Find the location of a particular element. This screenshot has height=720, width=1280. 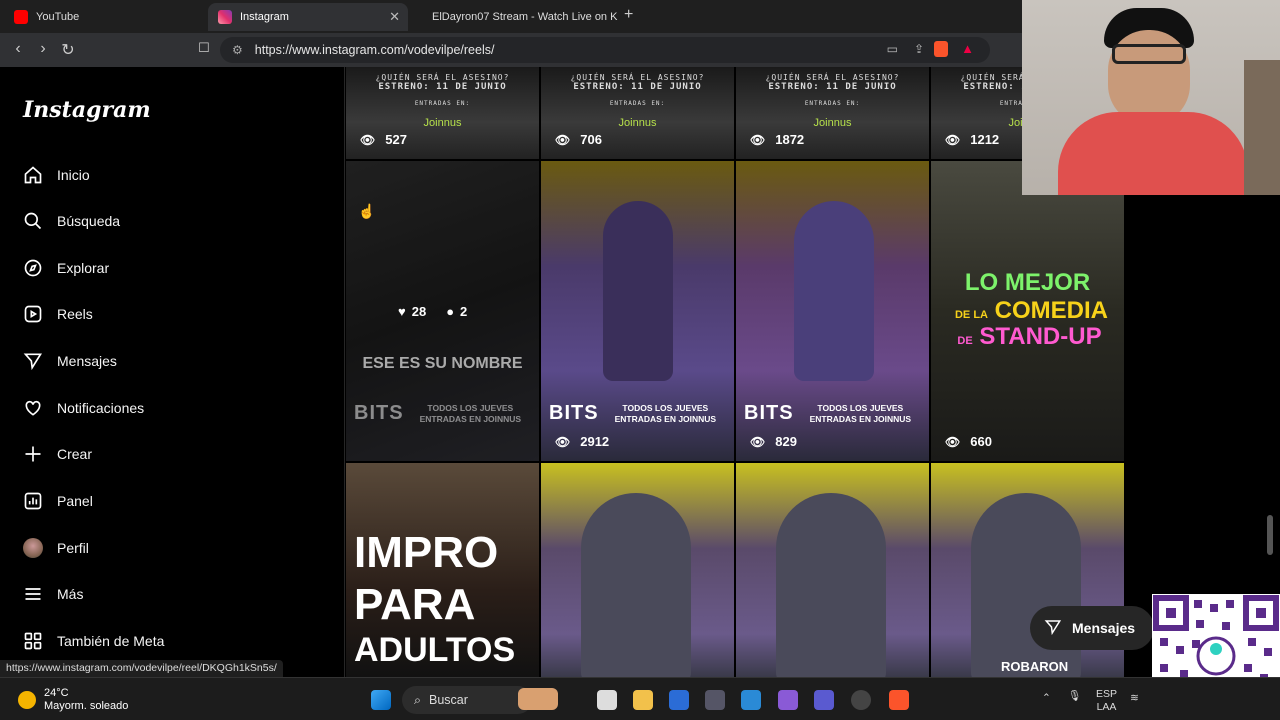

share-icon: ⇪ is located at coordinates (919, 49).